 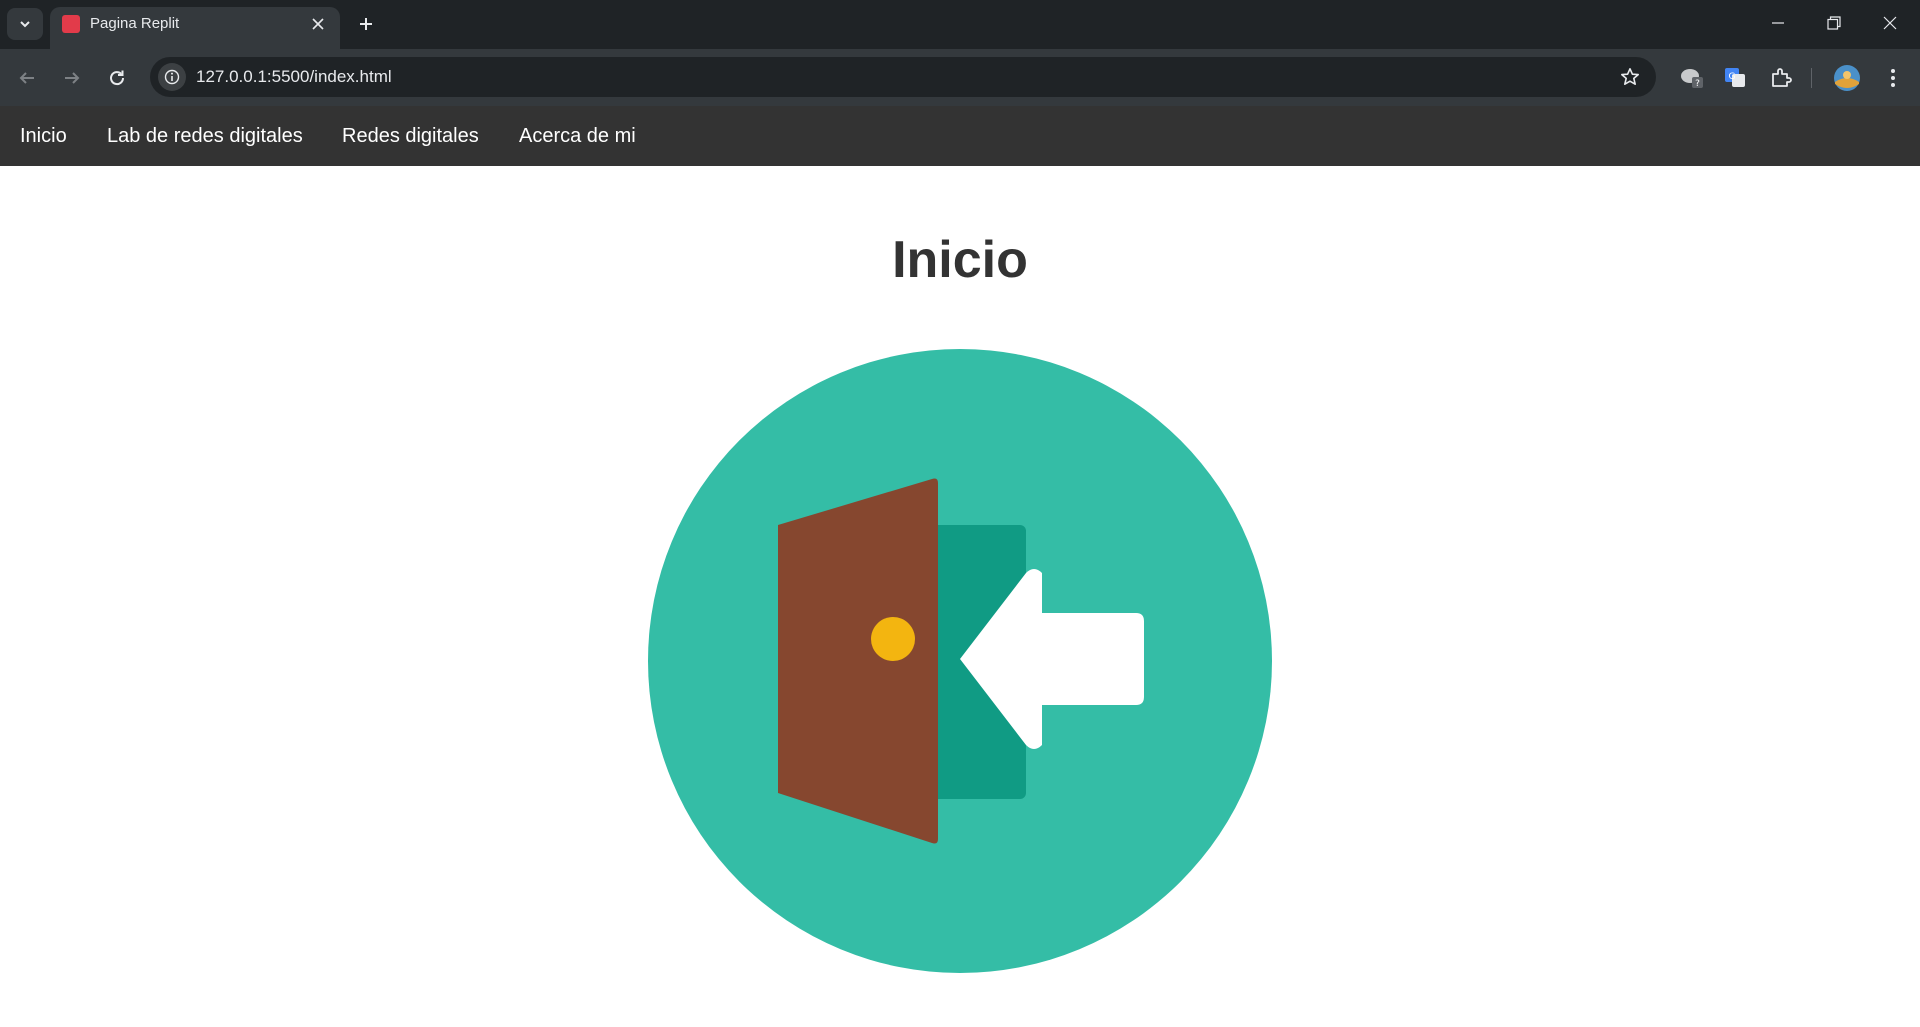 I want to click on favicon-icon, so click(x=71, y=24).